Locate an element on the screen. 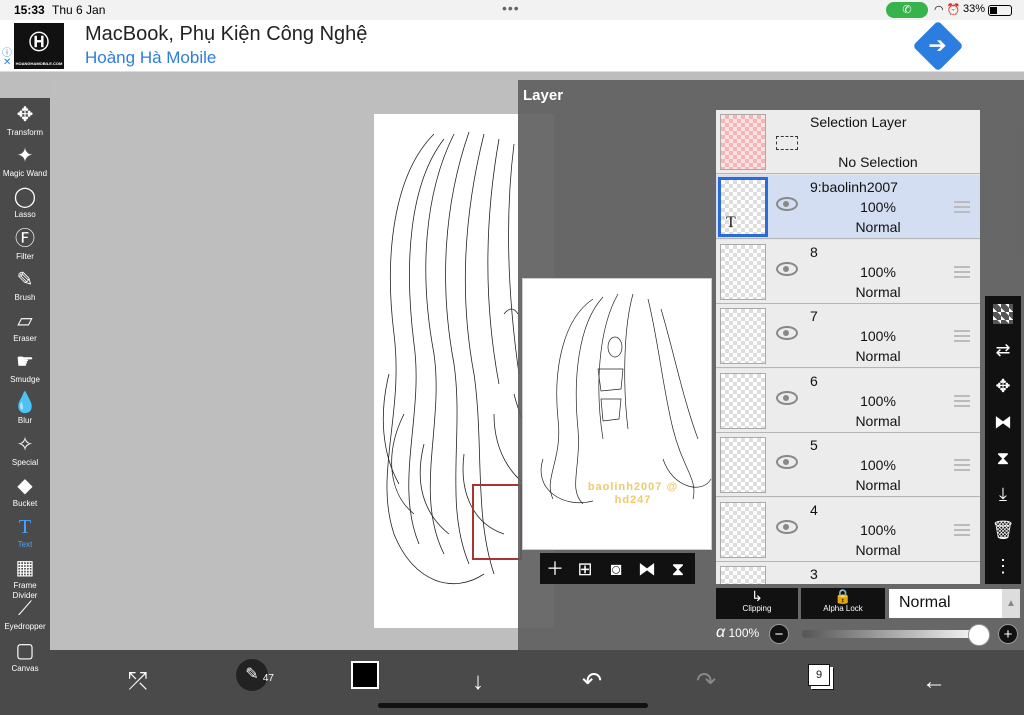  more-options-icon: ⋮ is located at coordinates (1003, 566).